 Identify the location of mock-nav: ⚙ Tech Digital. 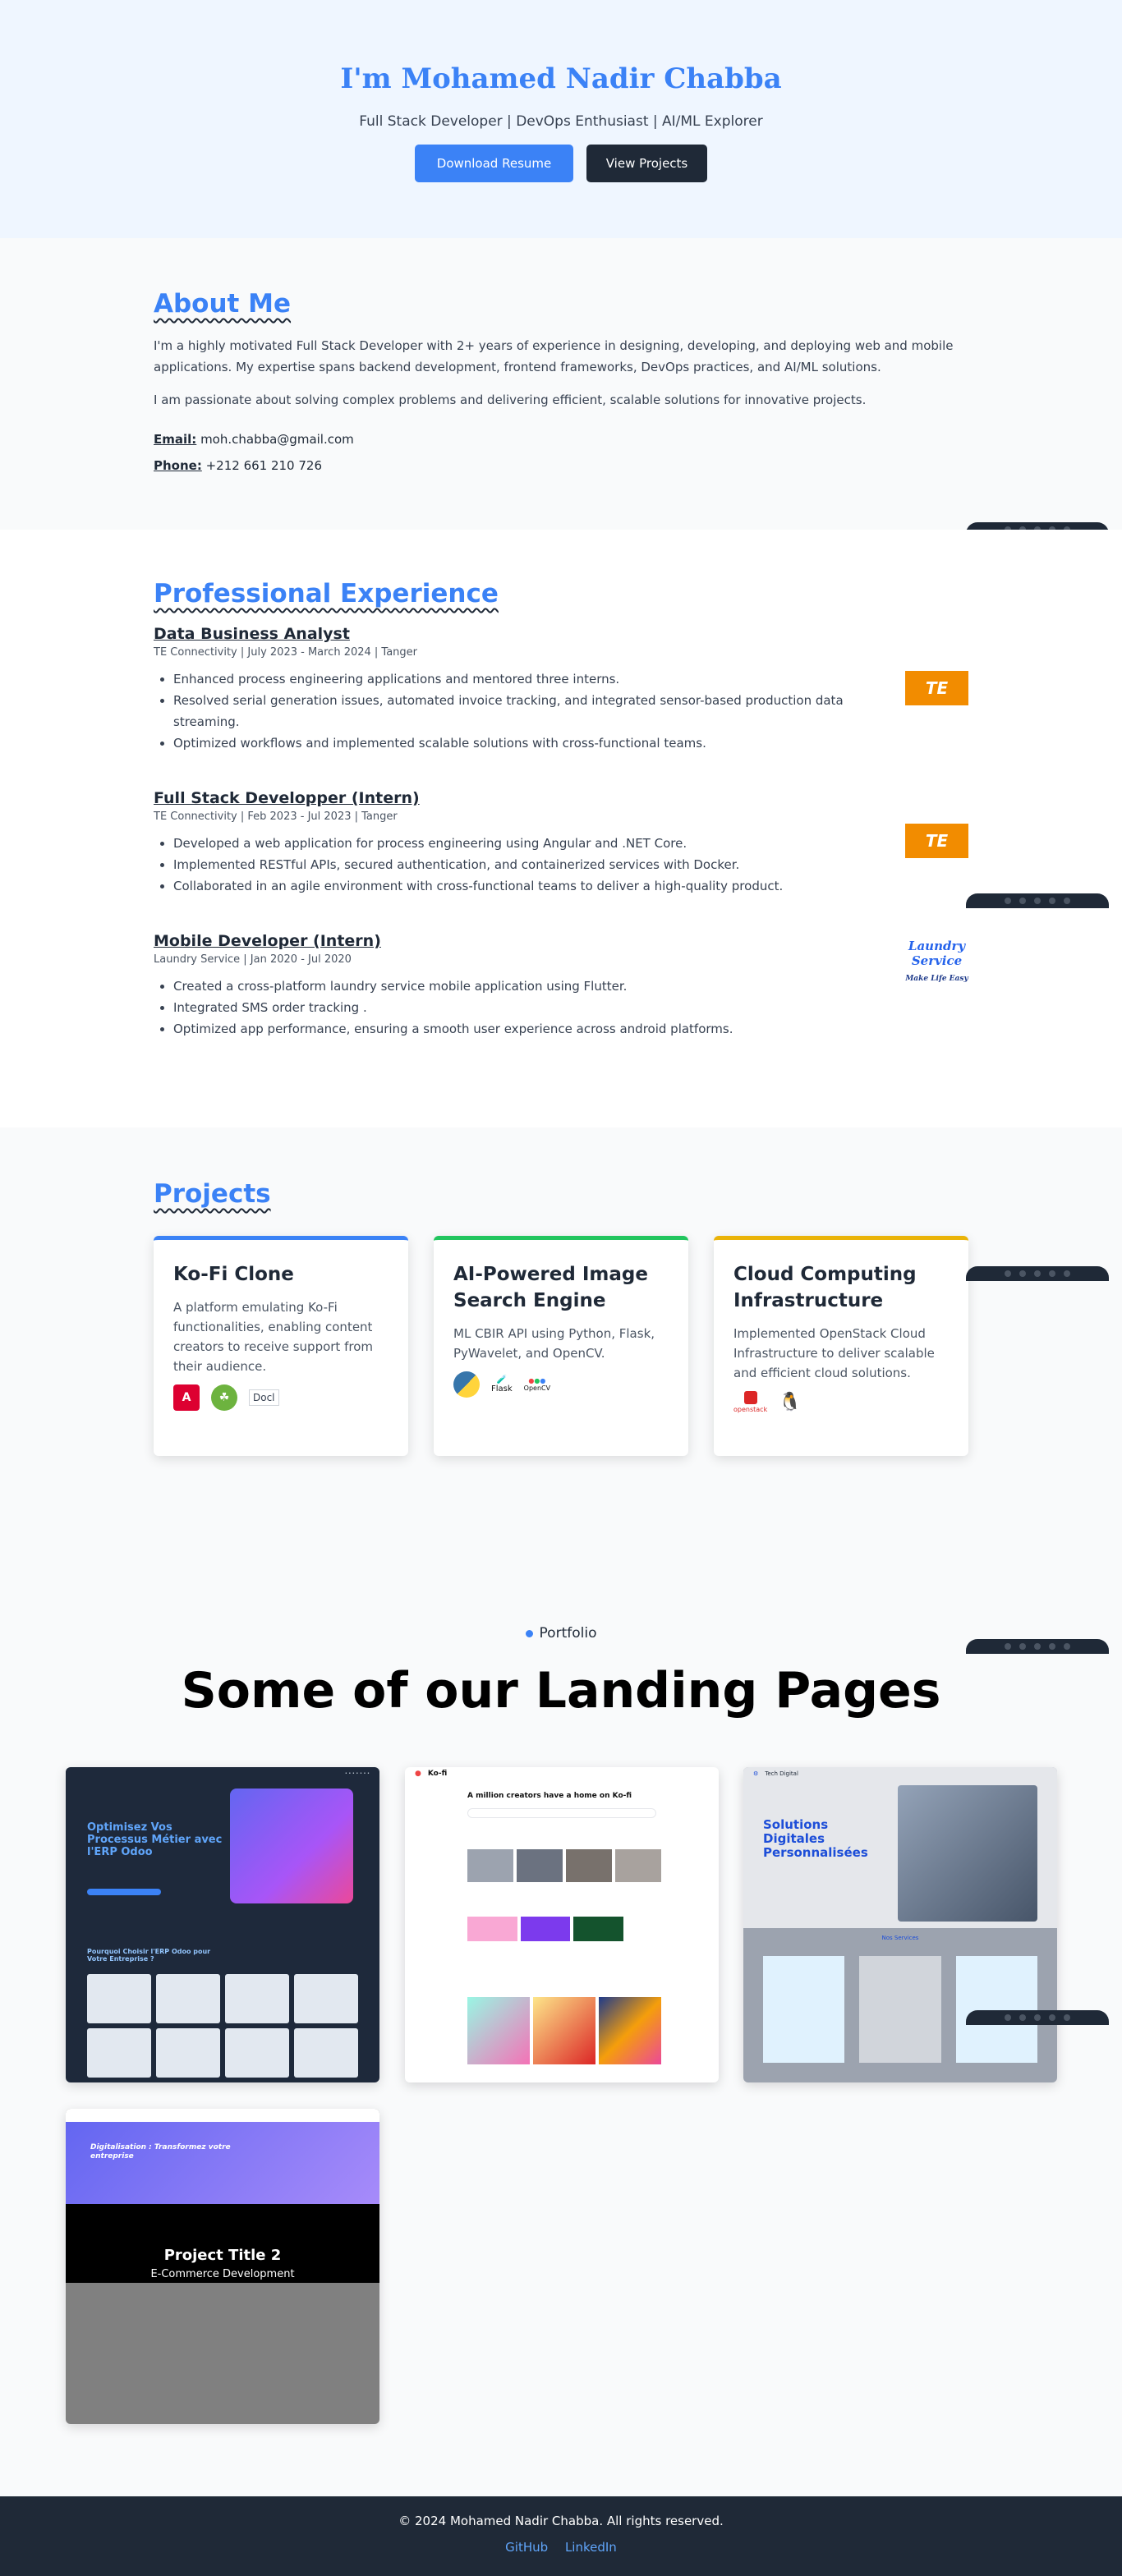
(776, 1773).